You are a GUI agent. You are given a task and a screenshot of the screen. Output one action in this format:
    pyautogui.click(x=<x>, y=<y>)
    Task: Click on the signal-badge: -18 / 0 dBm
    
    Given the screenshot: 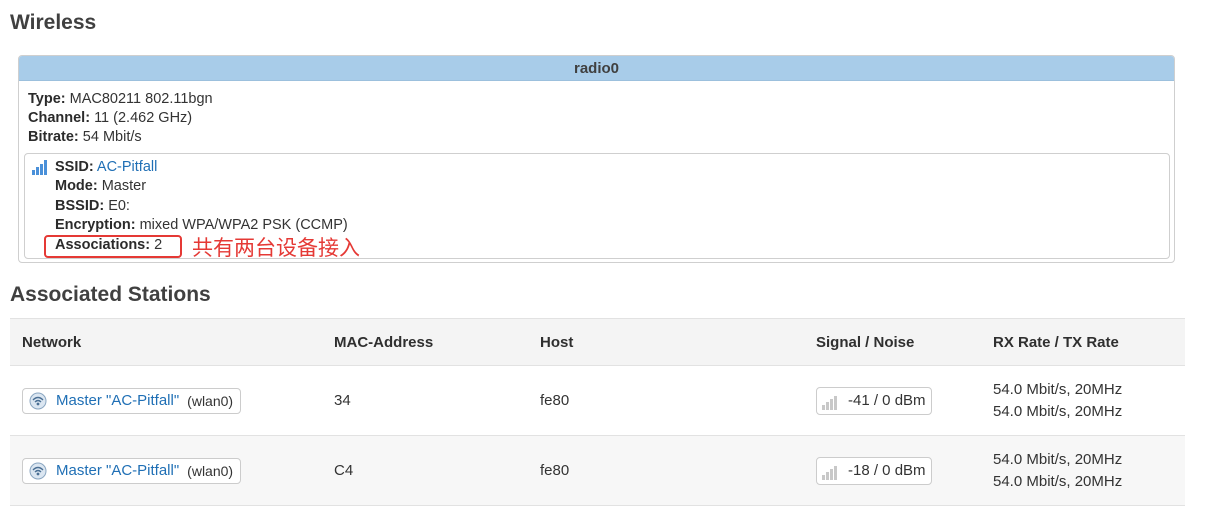 What is the action you would take?
    pyautogui.click(x=874, y=470)
    